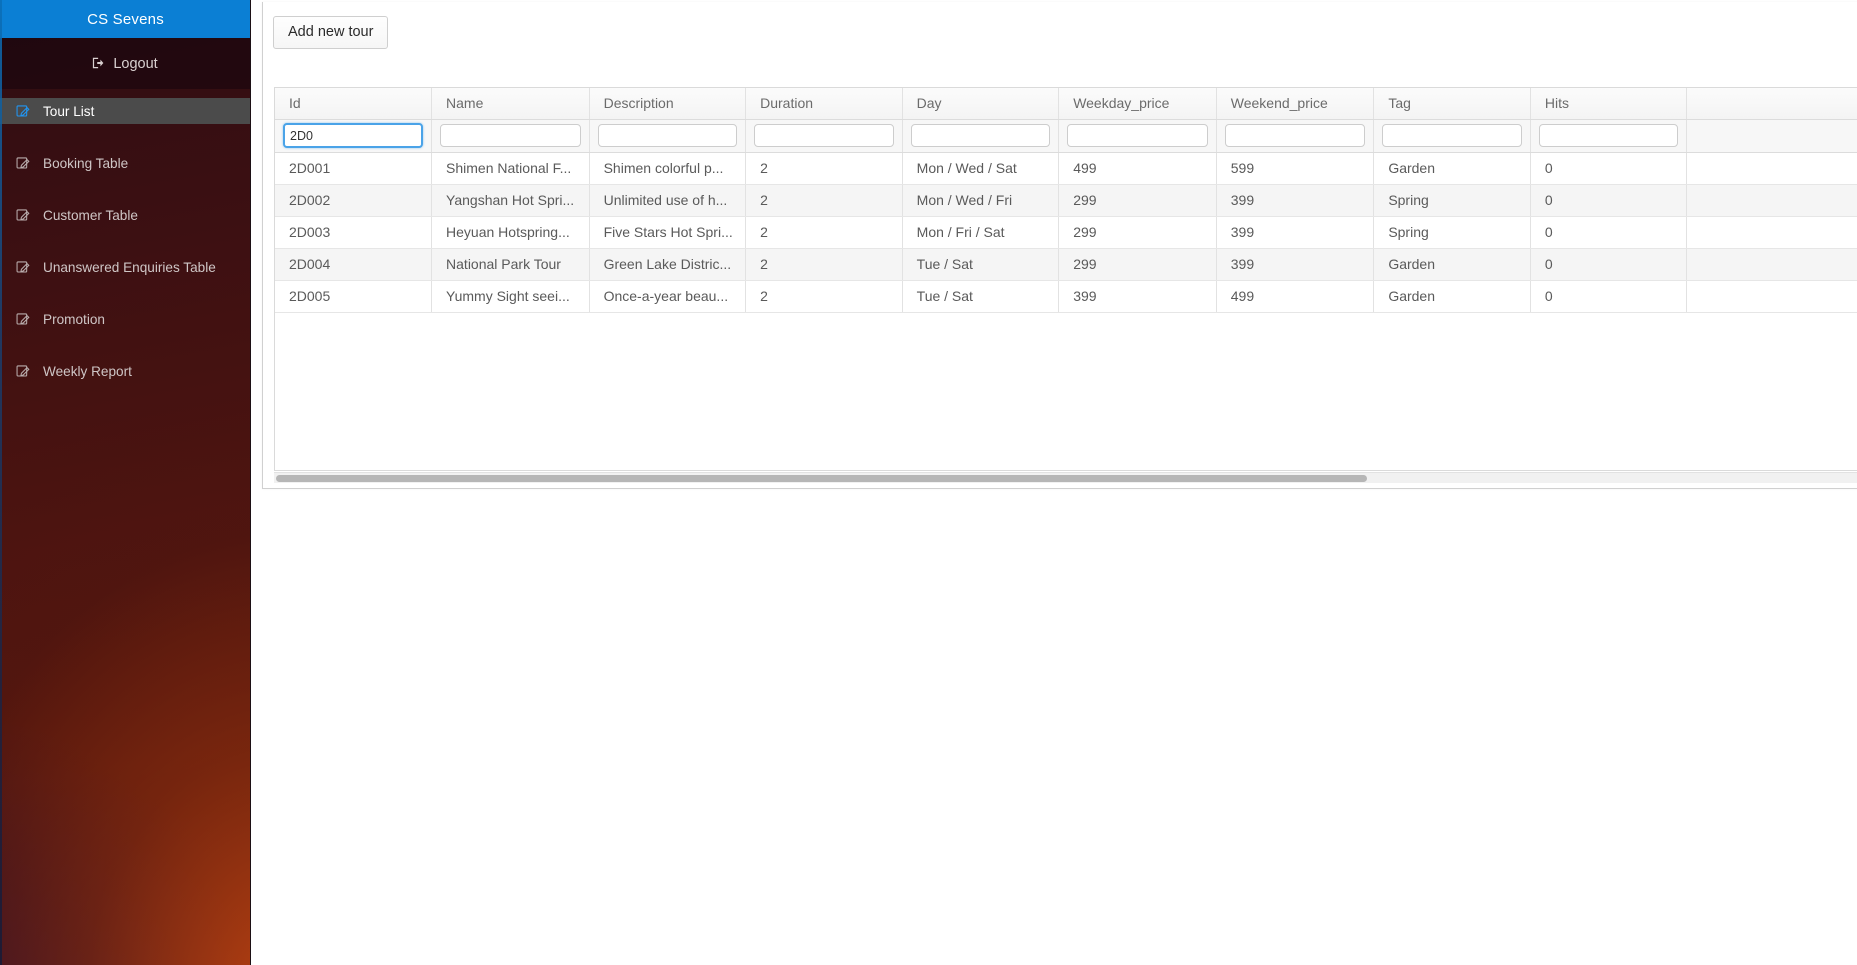 This screenshot has width=1857, height=965. What do you see at coordinates (1295, 168) in the screenshot?
I see `cell-weekend_price: 599` at bounding box center [1295, 168].